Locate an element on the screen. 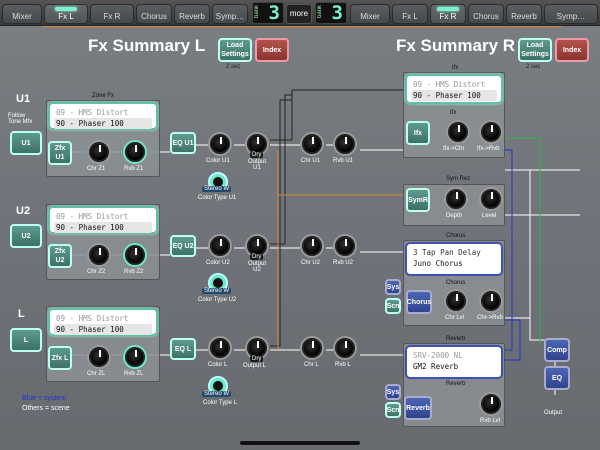 The width and height of the screenshot is (600, 450). chr-z1-knob is located at coordinates (99, 152).